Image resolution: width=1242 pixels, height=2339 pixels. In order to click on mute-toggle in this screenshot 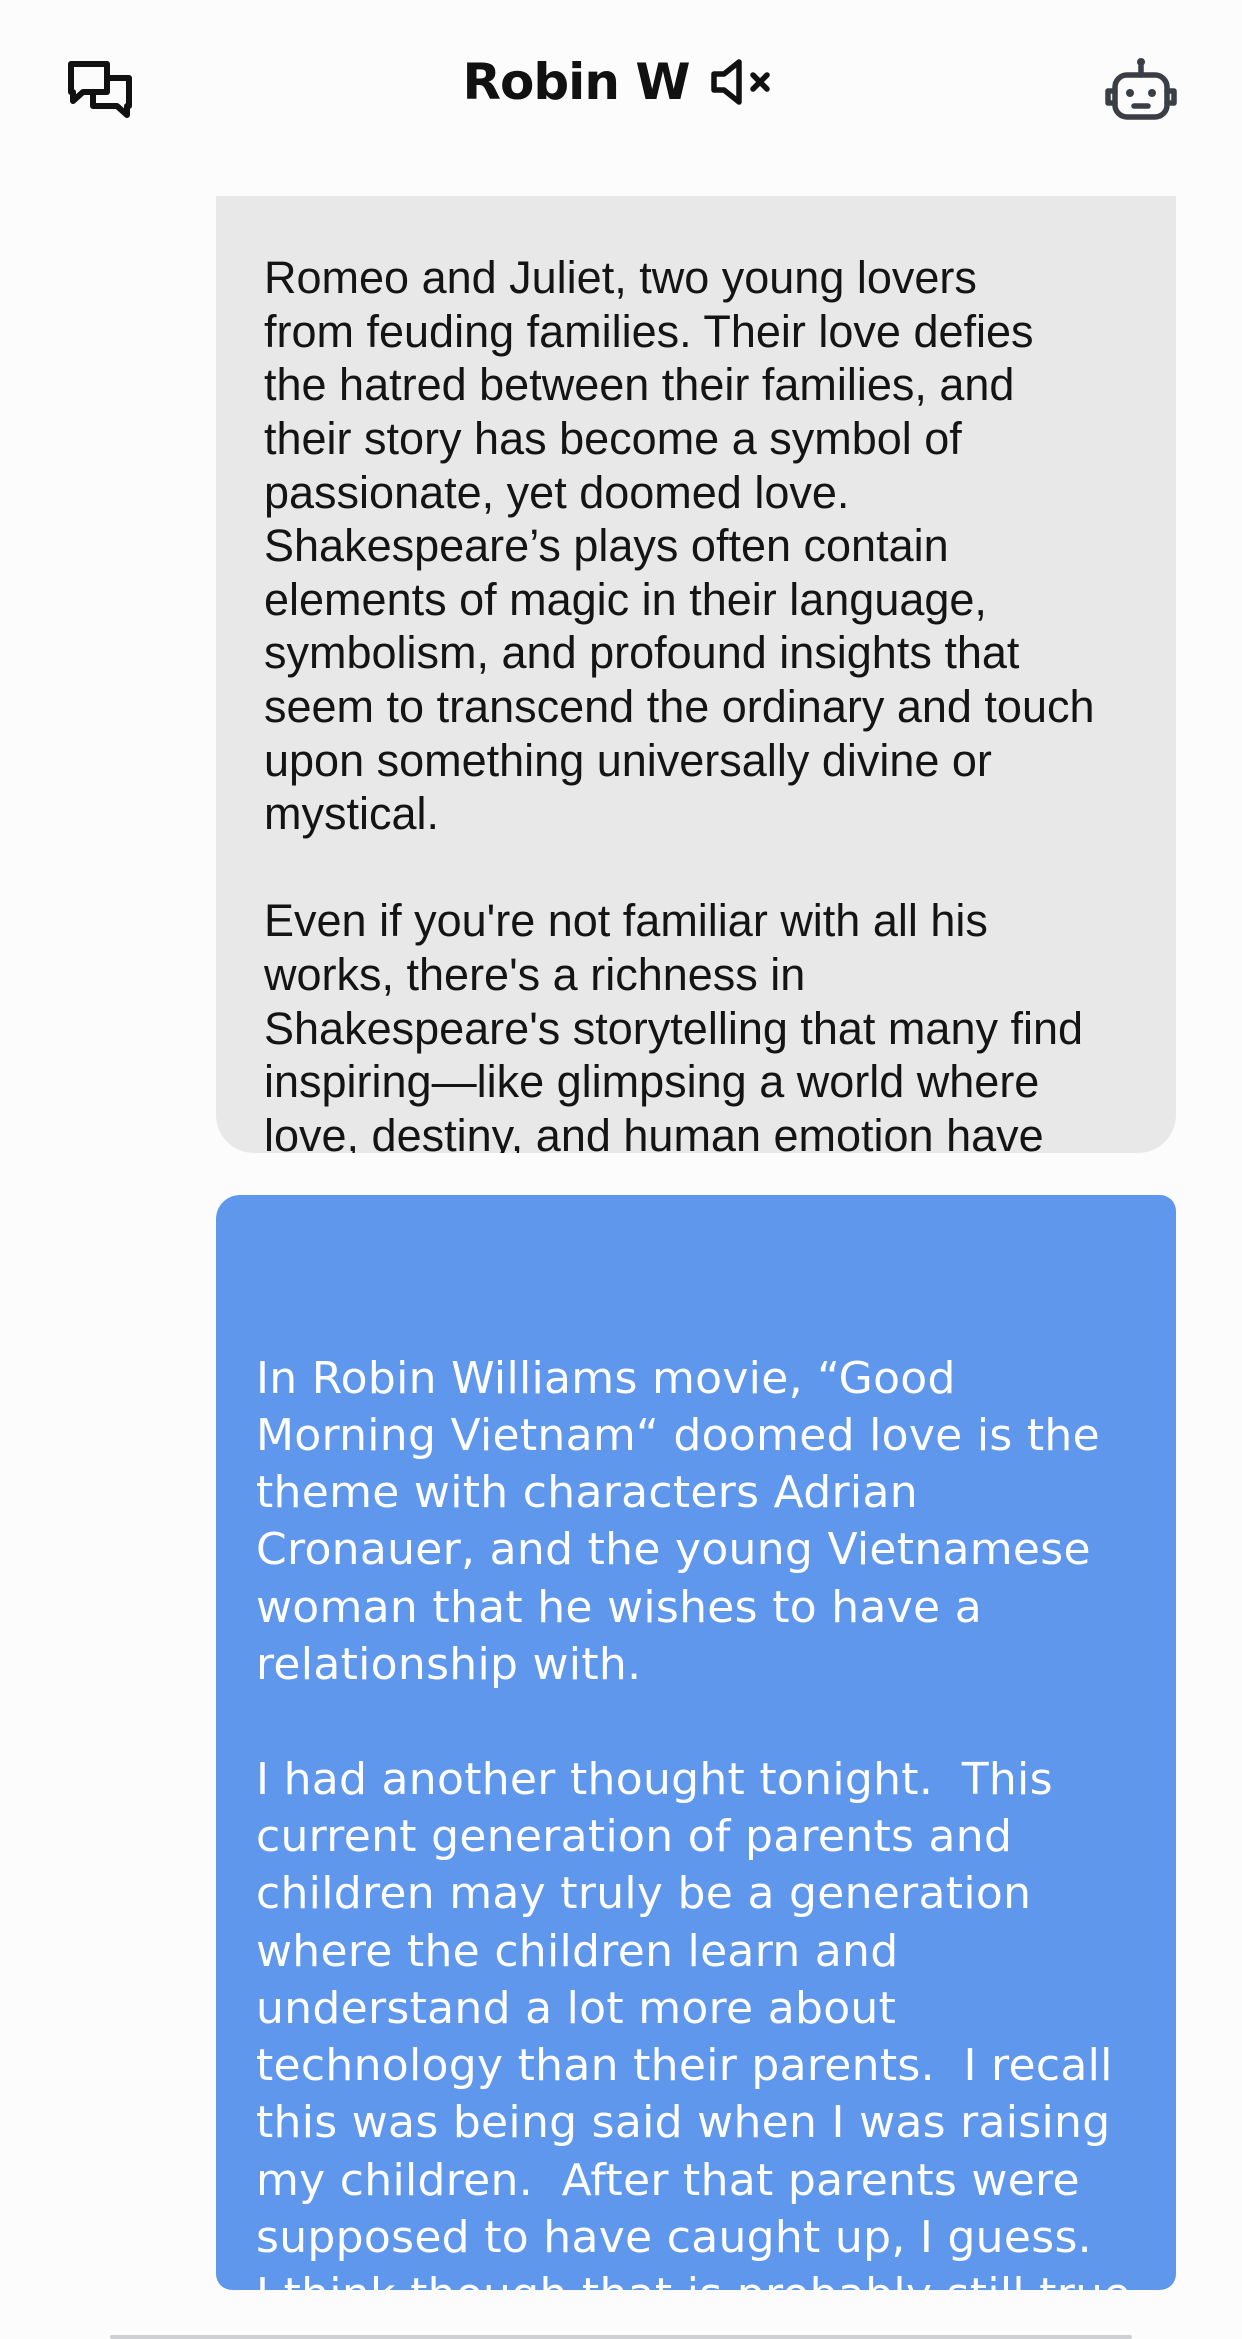, I will do `click(744, 82)`.